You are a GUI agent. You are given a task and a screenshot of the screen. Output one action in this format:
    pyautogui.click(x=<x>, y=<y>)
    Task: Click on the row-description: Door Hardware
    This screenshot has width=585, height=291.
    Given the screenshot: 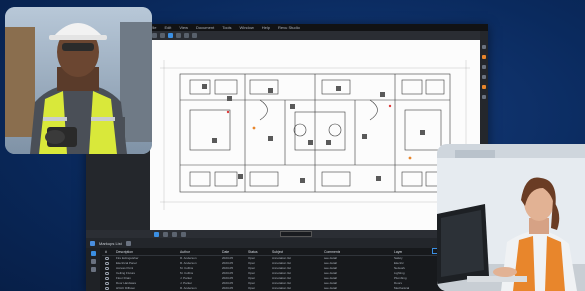 What is the action you would take?
    pyautogui.click(x=126, y=283)
    